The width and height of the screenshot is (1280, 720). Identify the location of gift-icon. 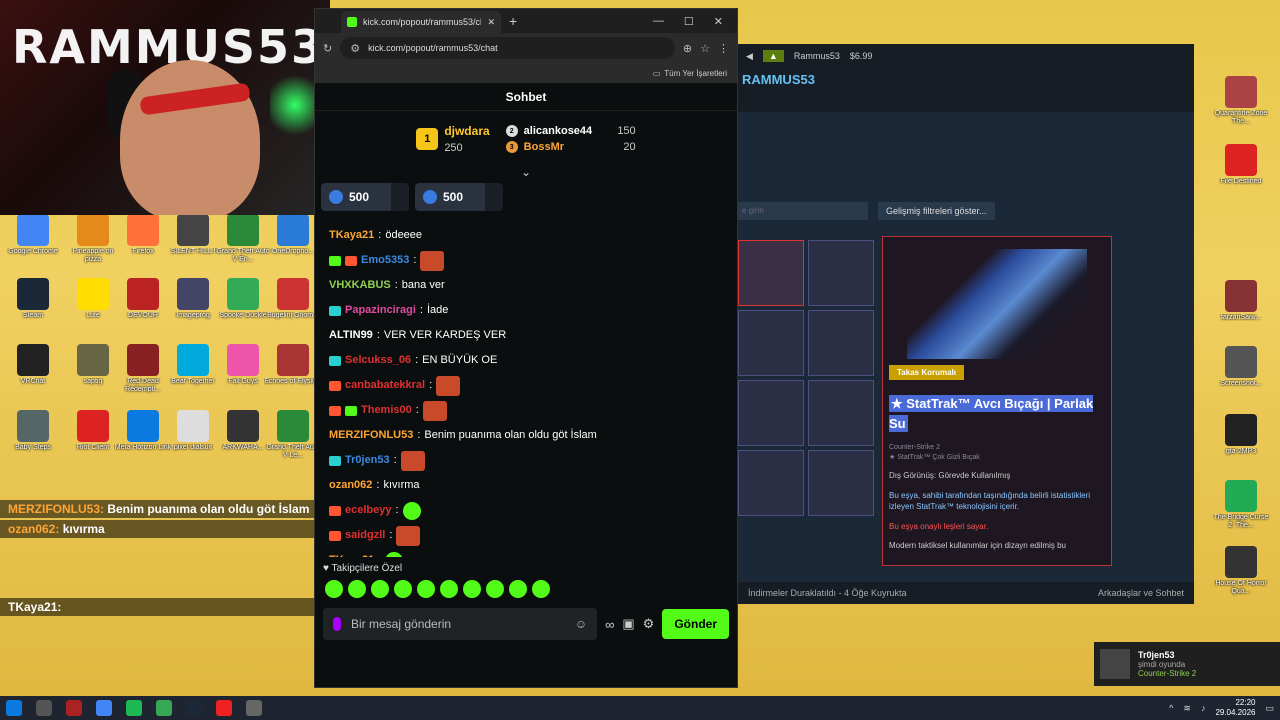
(430, 197).